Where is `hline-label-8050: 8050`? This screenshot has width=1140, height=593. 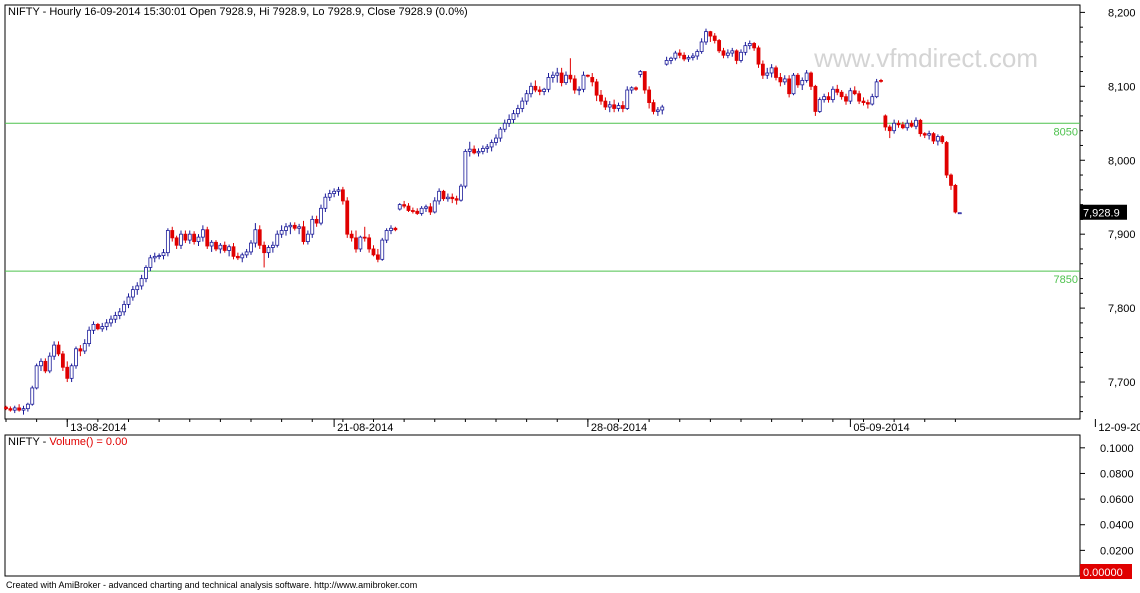
hline-label-8050: 8050 is located at coordinates (1066, 132).